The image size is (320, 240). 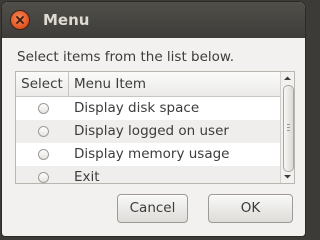 I want to click on list-item: Exit, so click(x=148, y=175).